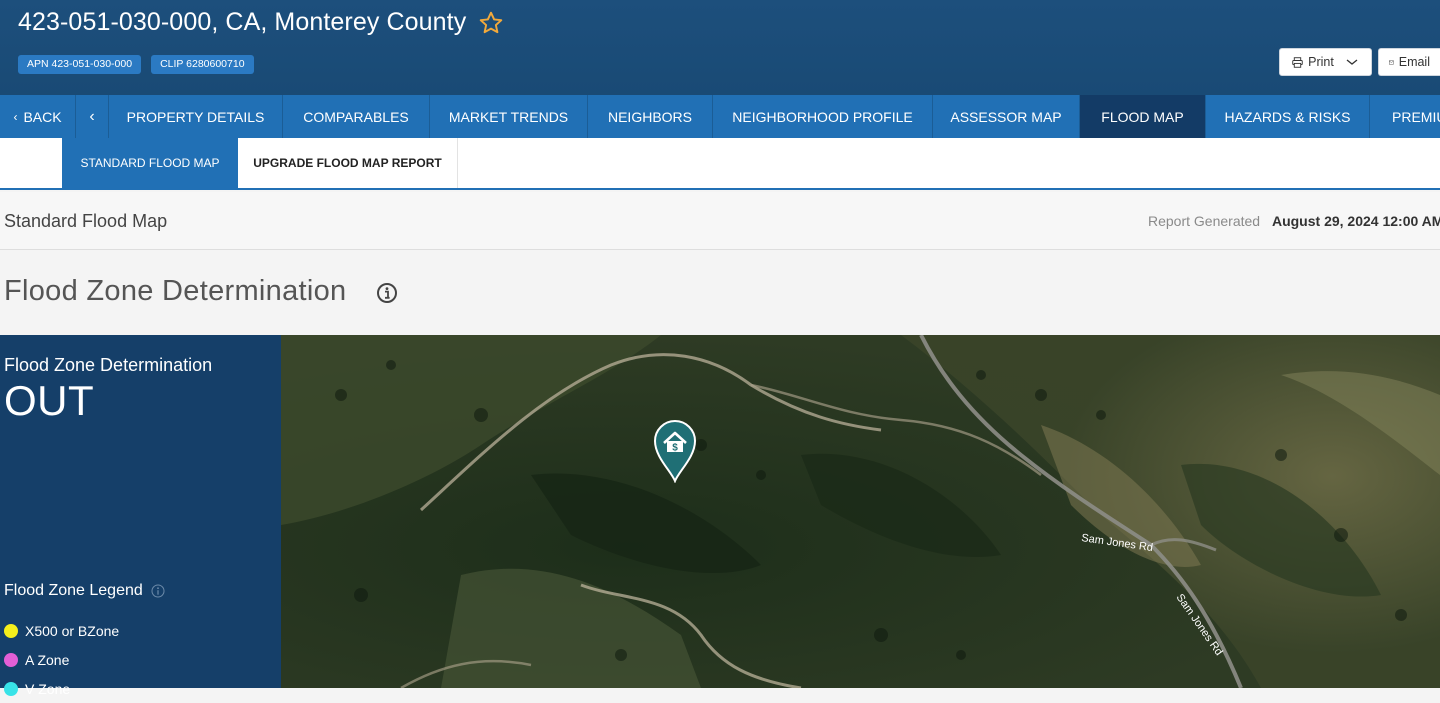 Image resolution: width=1440 pixels, height=703 pixels. Describe the element at coordinates (150, 163) in the screenshot. I see `subtab-standard-flood-map: STANDARD FLOOD MAP` at that location.